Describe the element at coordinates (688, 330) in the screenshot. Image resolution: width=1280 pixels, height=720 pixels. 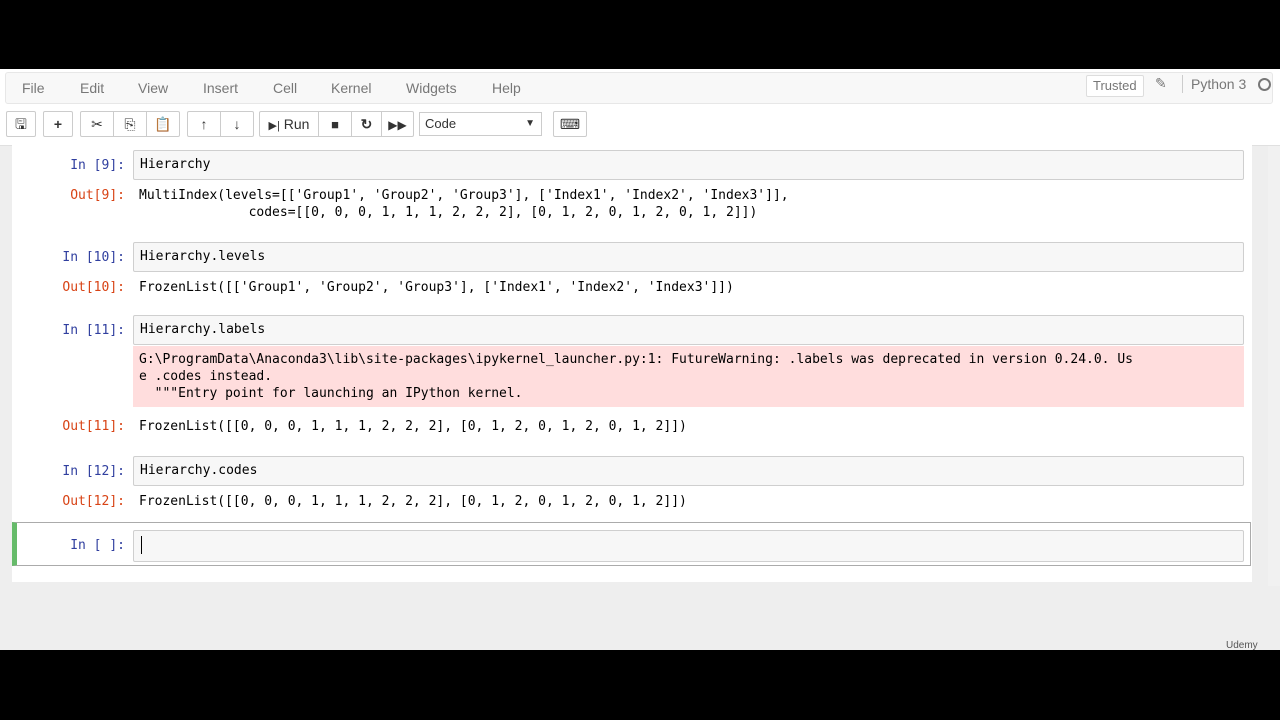
I see `code-cell-input: Hierarchy.labels` at that location.